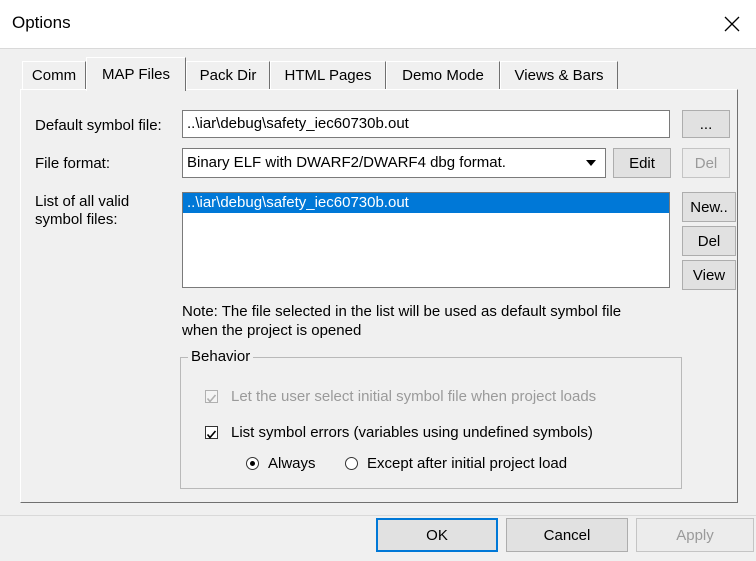  I want to click on tab-pack-dir: Pack Dir, so click(228, 75).